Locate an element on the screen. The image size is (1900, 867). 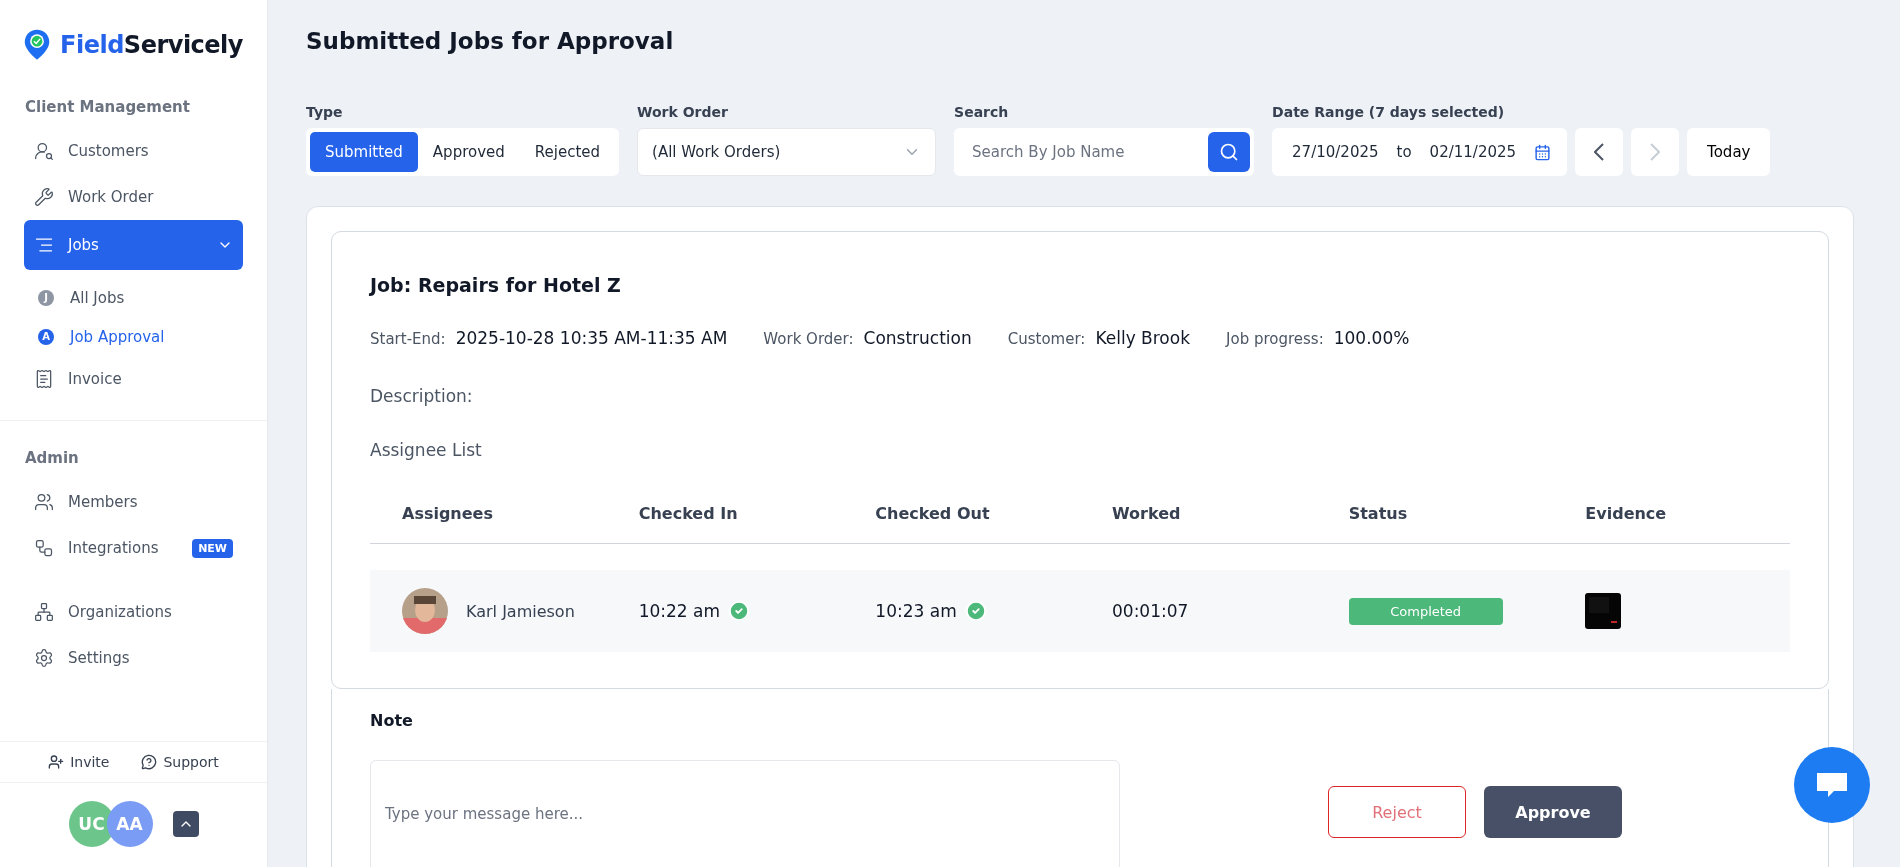
receipt-icon is located at coordinates (44, 379).